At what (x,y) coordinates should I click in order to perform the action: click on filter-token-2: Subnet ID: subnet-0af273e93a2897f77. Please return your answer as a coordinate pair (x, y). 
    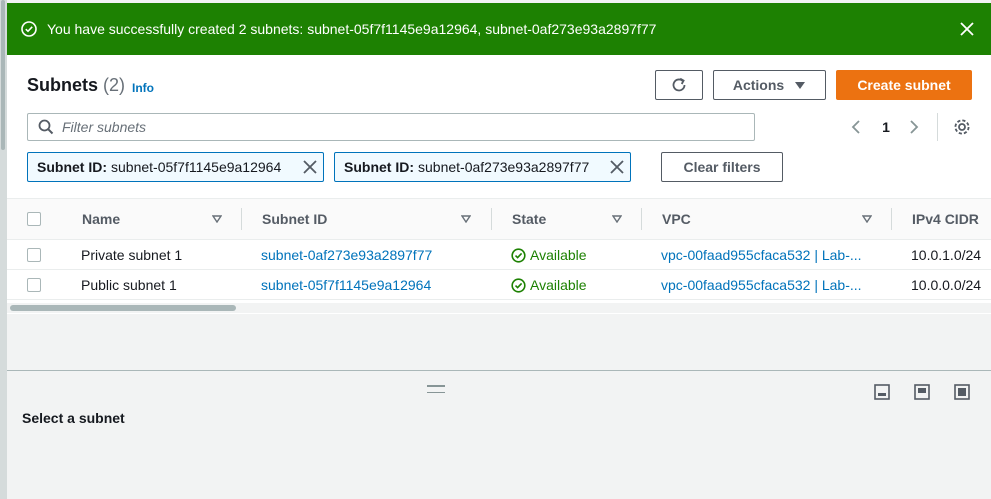
    Looking at the image, I should click on (482, 167).